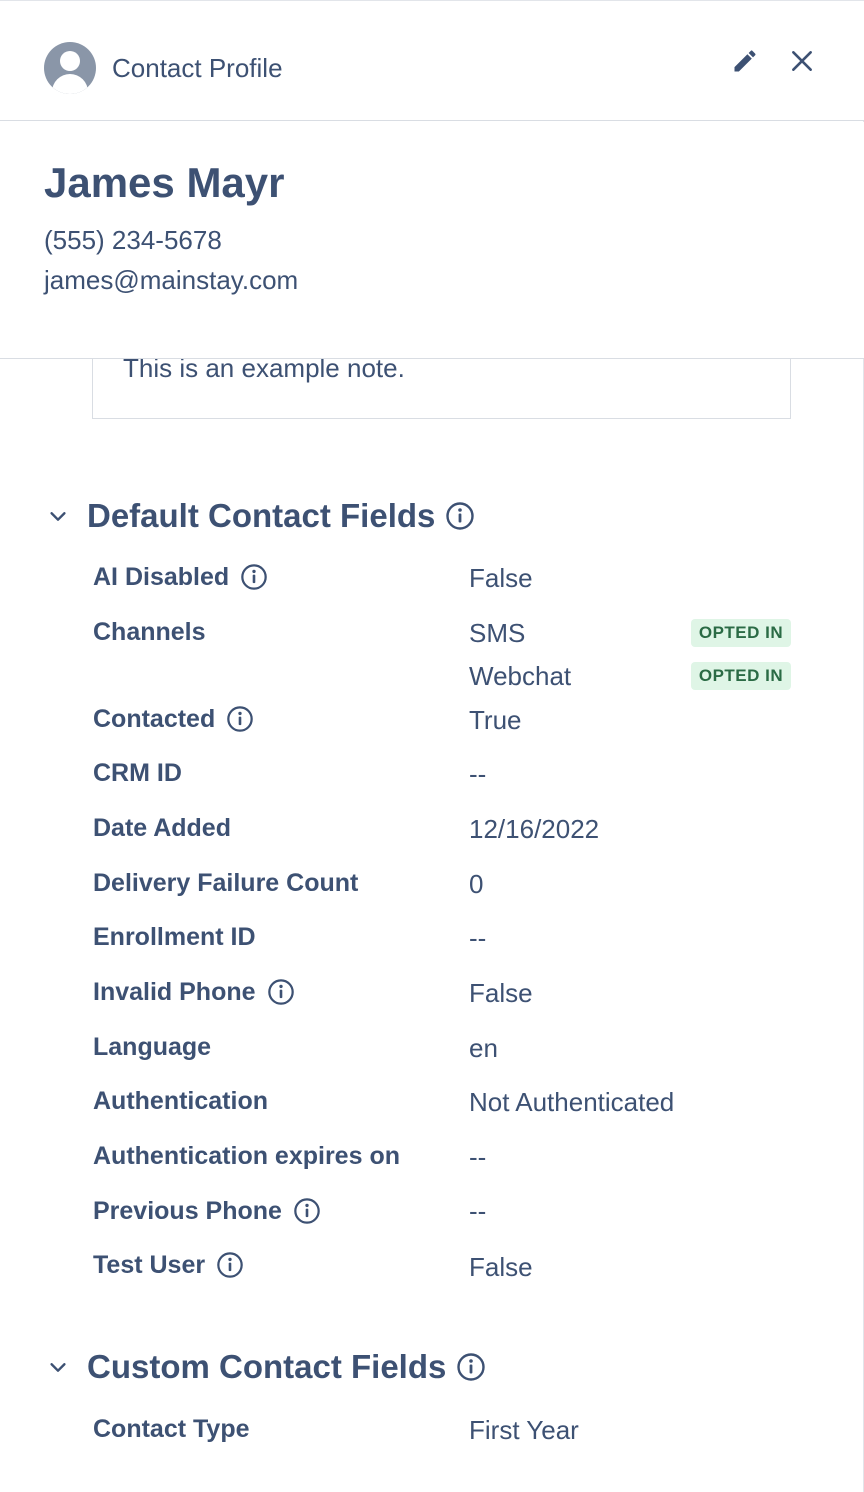  Describe the element at coordinates (180, 577) in the screenshot. I see `field-label-ai-disabled: AI Disabled` at that location.